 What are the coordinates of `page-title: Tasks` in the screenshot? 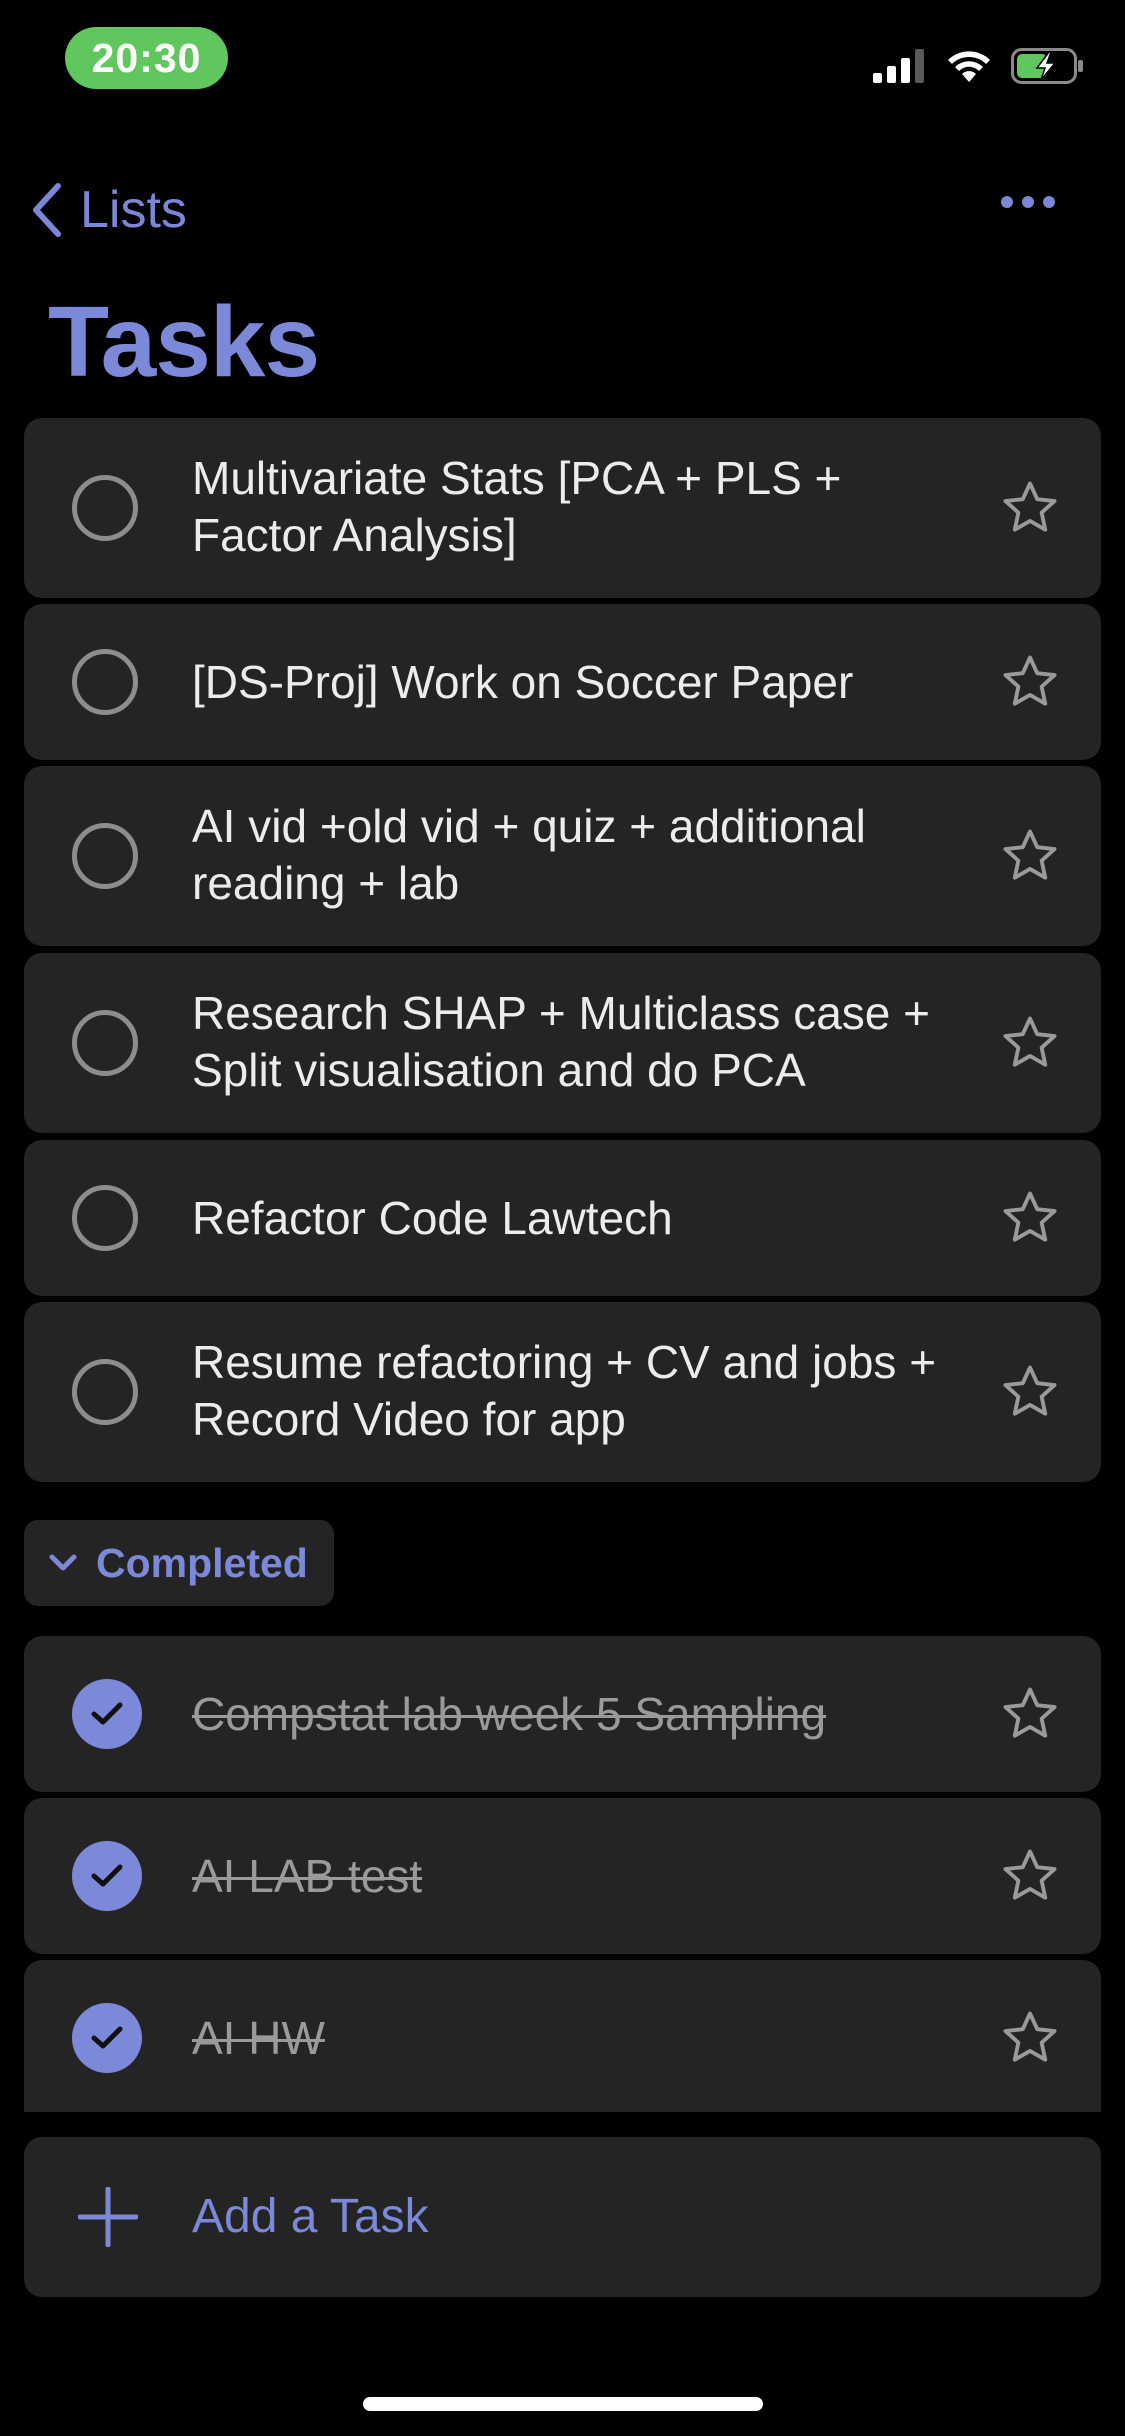 It's located at (184, 342).